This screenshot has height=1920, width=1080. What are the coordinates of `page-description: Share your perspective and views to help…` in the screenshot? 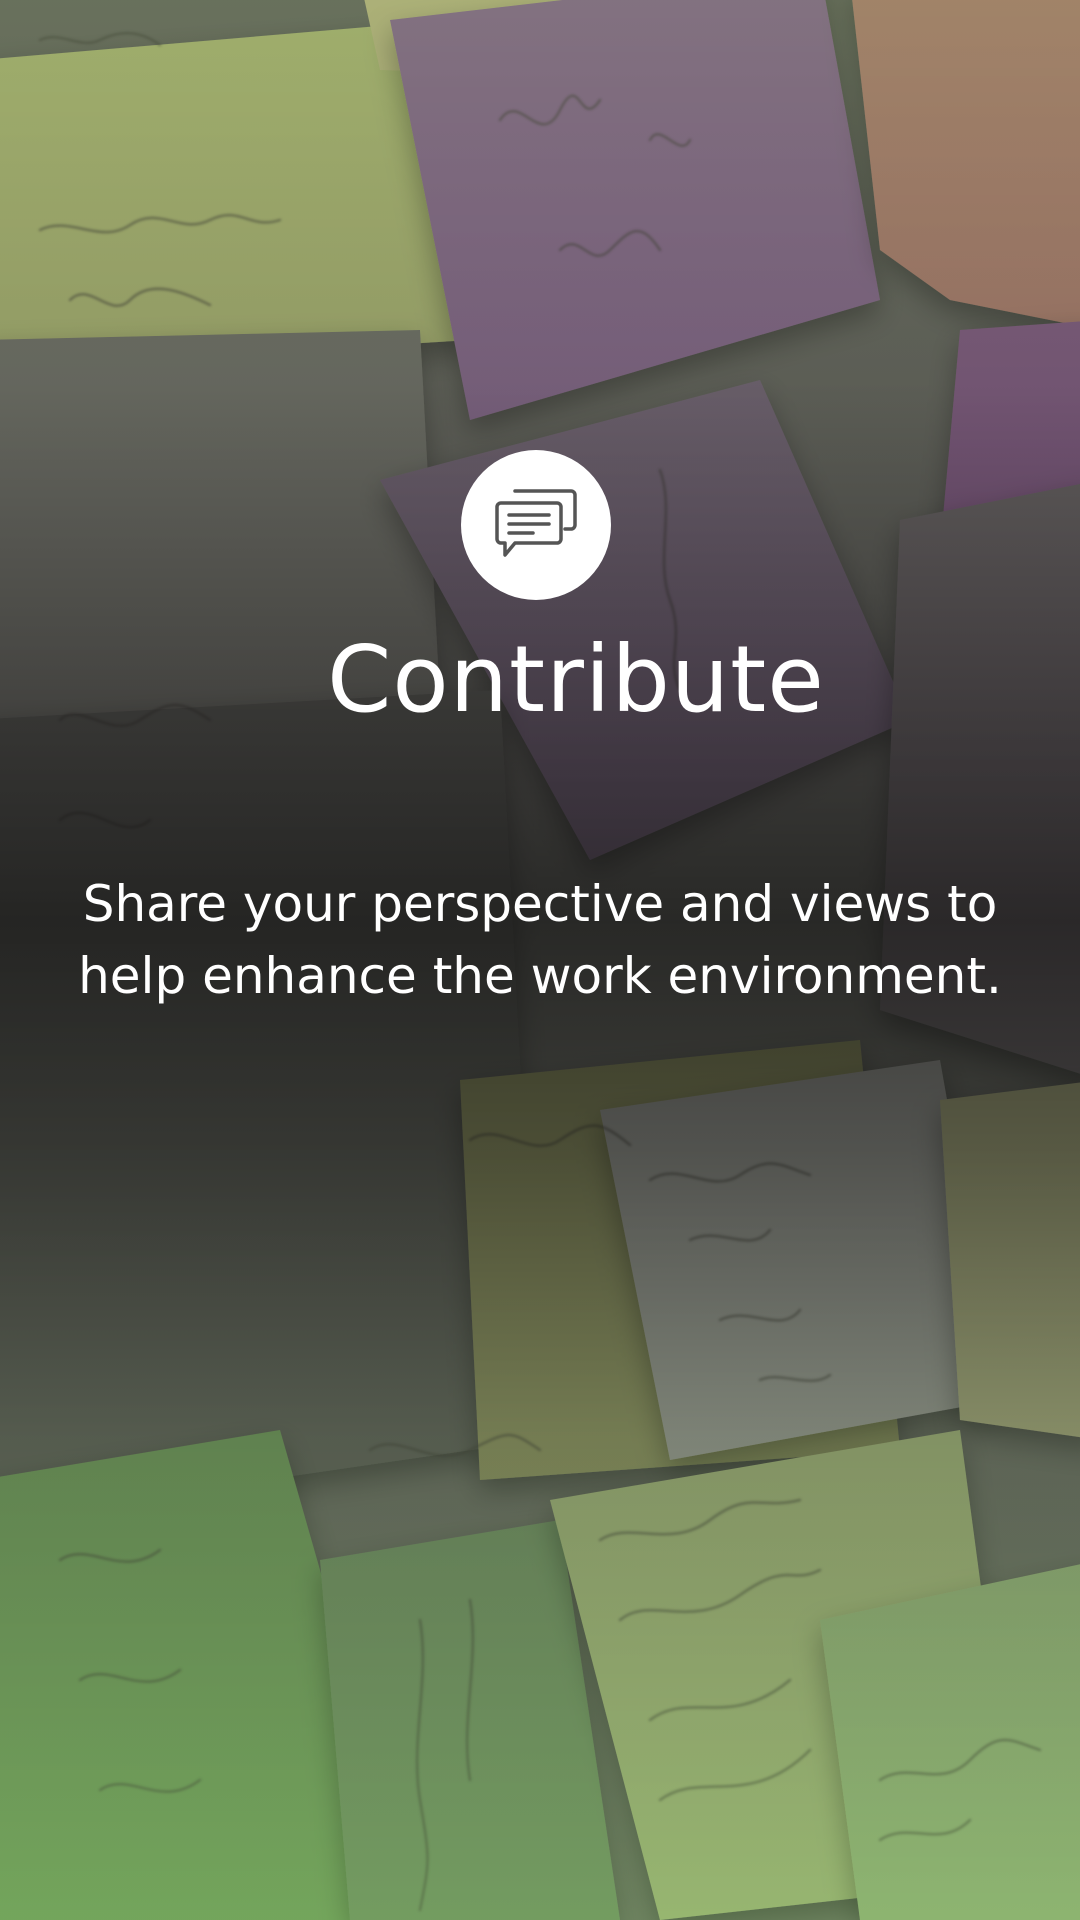 It's located at (540, 940).